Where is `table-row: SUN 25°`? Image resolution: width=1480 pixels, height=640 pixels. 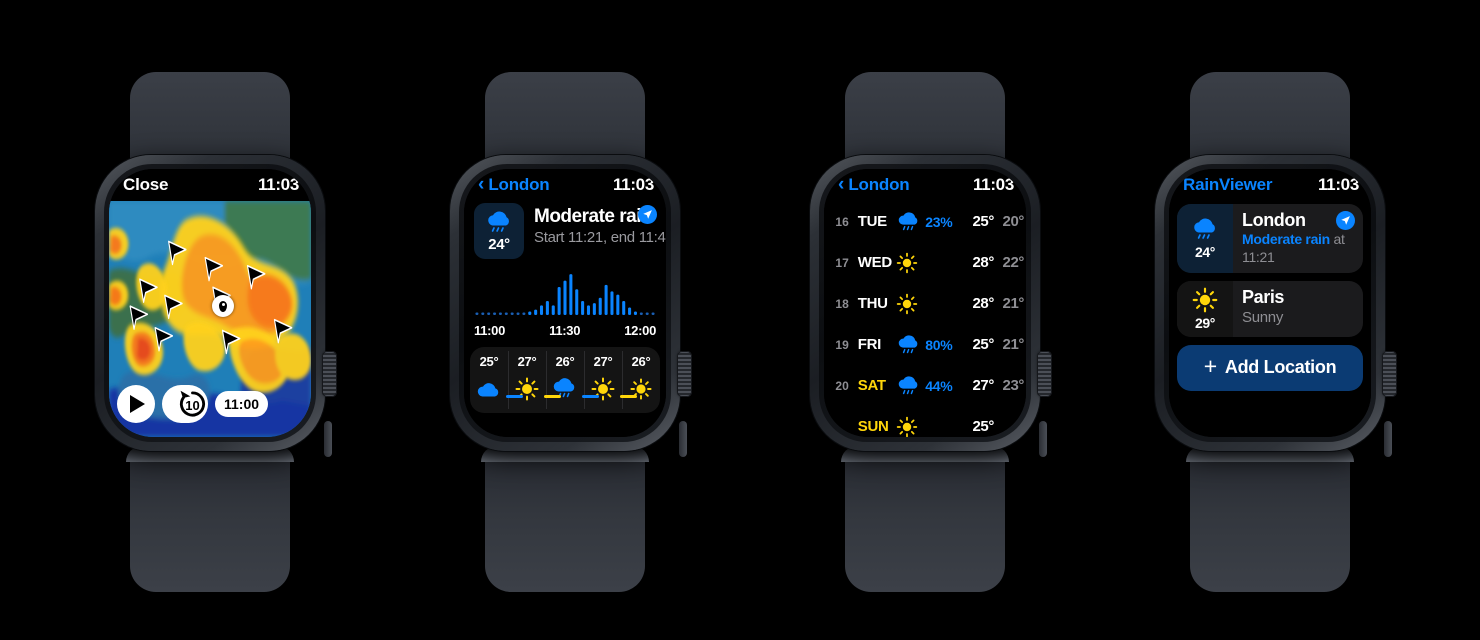
table-row: SUN 25° is located at coordinates (927, 421).